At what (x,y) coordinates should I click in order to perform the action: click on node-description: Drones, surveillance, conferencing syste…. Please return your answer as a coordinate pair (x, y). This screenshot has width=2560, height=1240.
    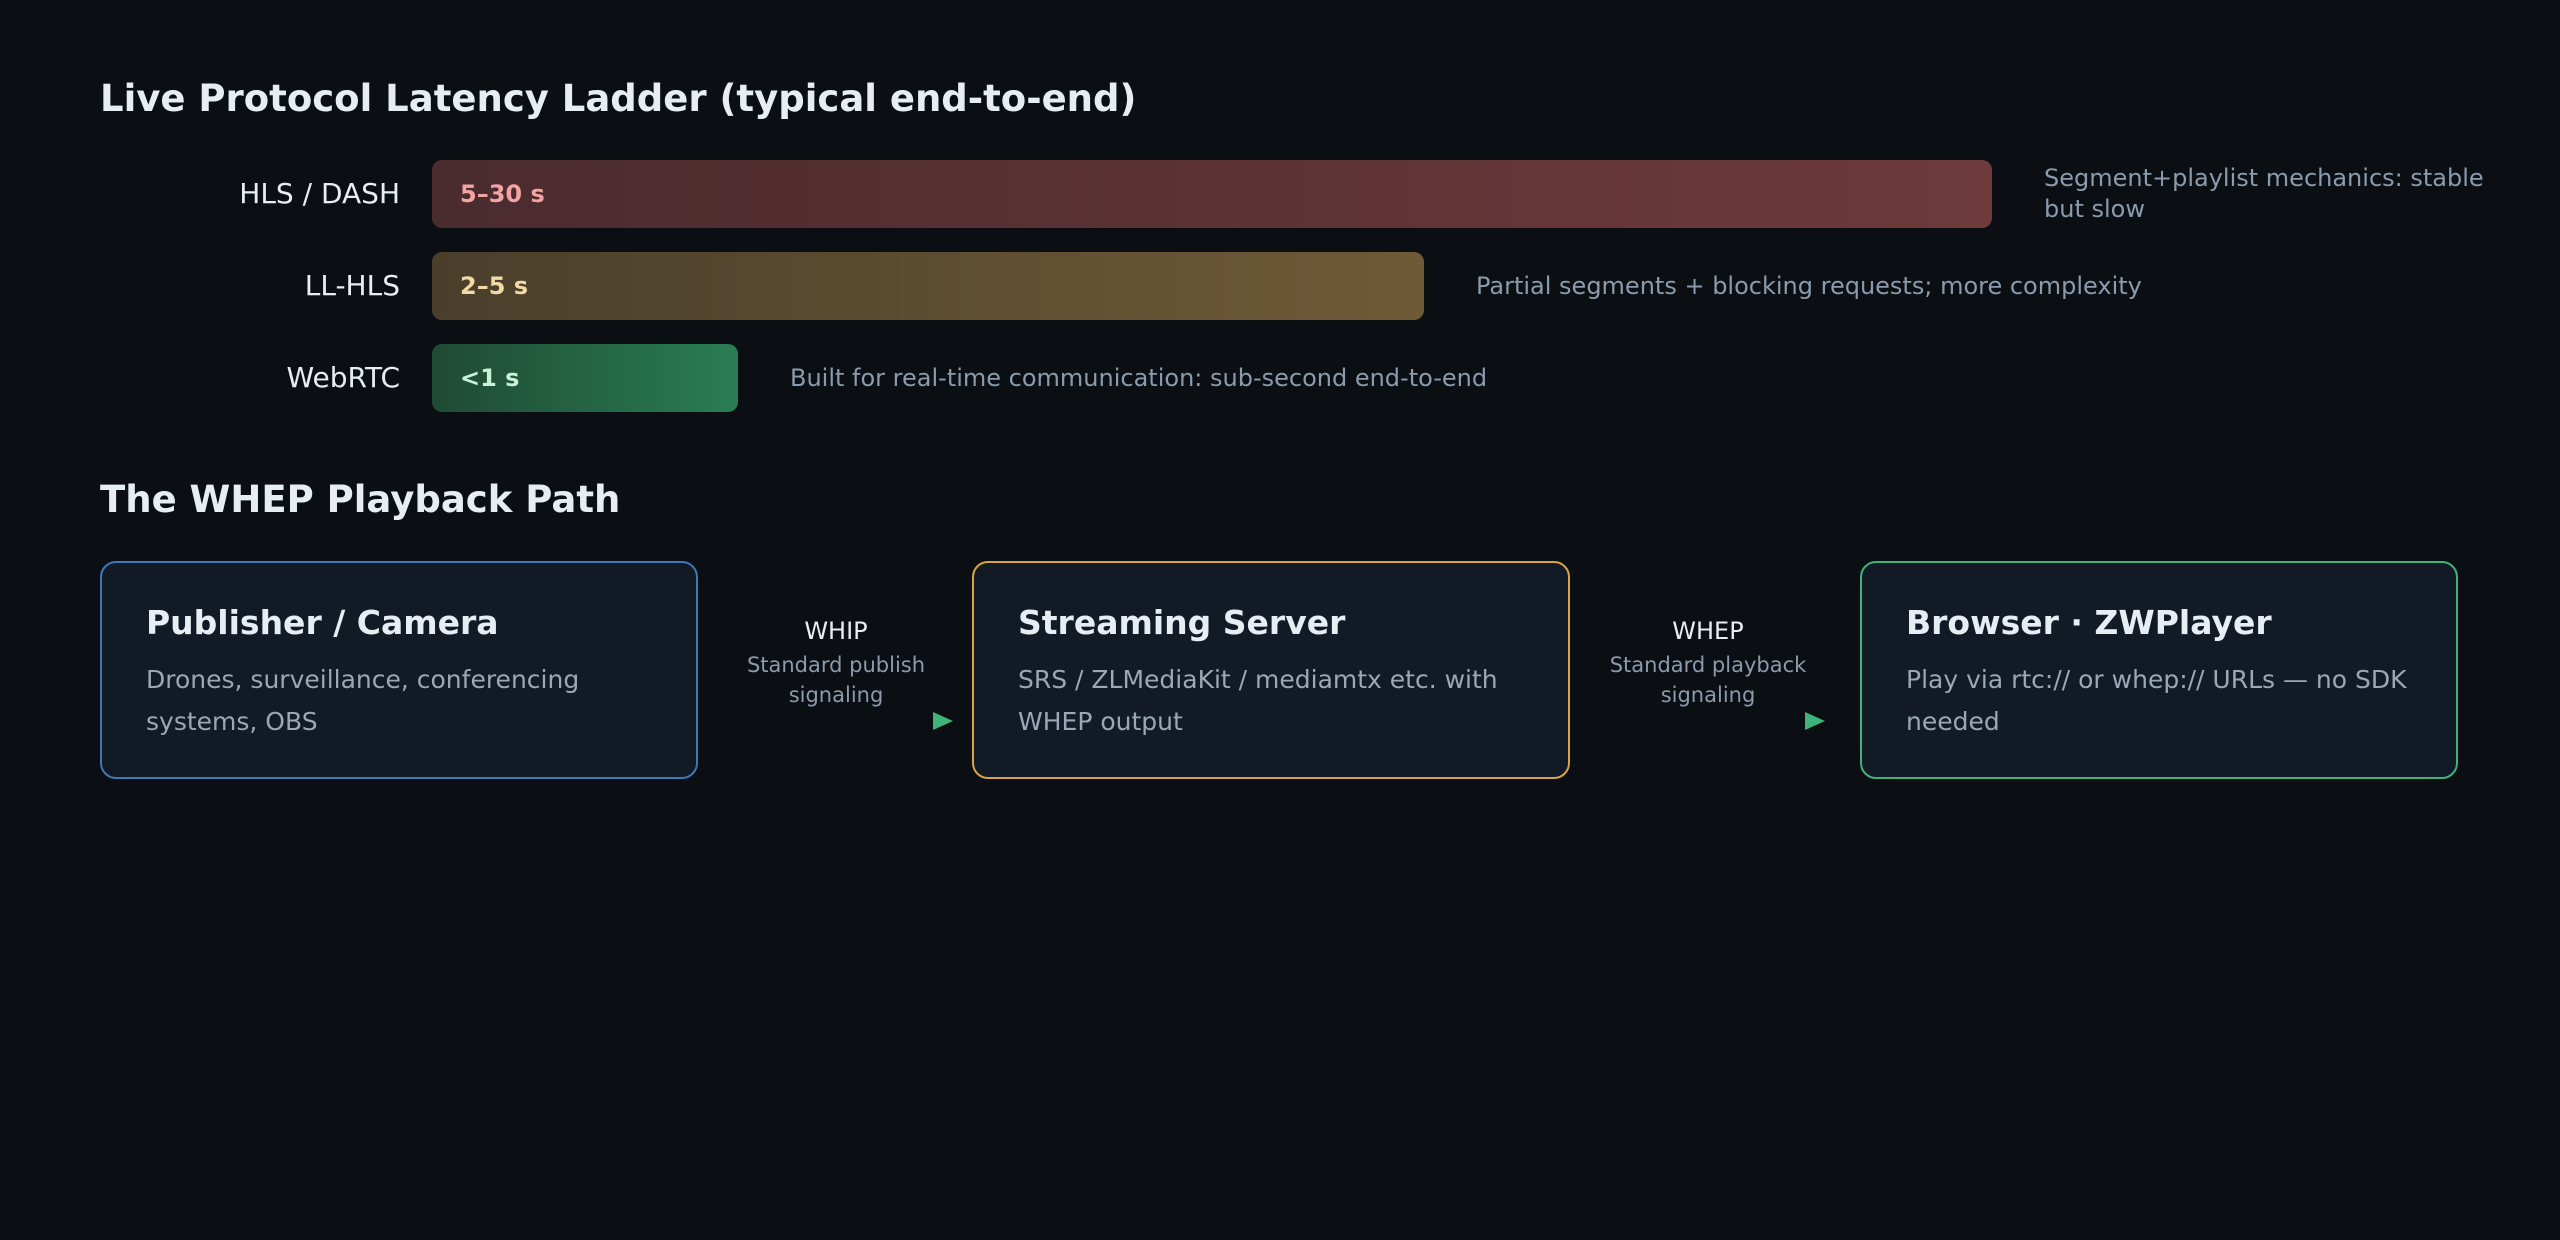
    Looking at the image, I should click on (363, 700).